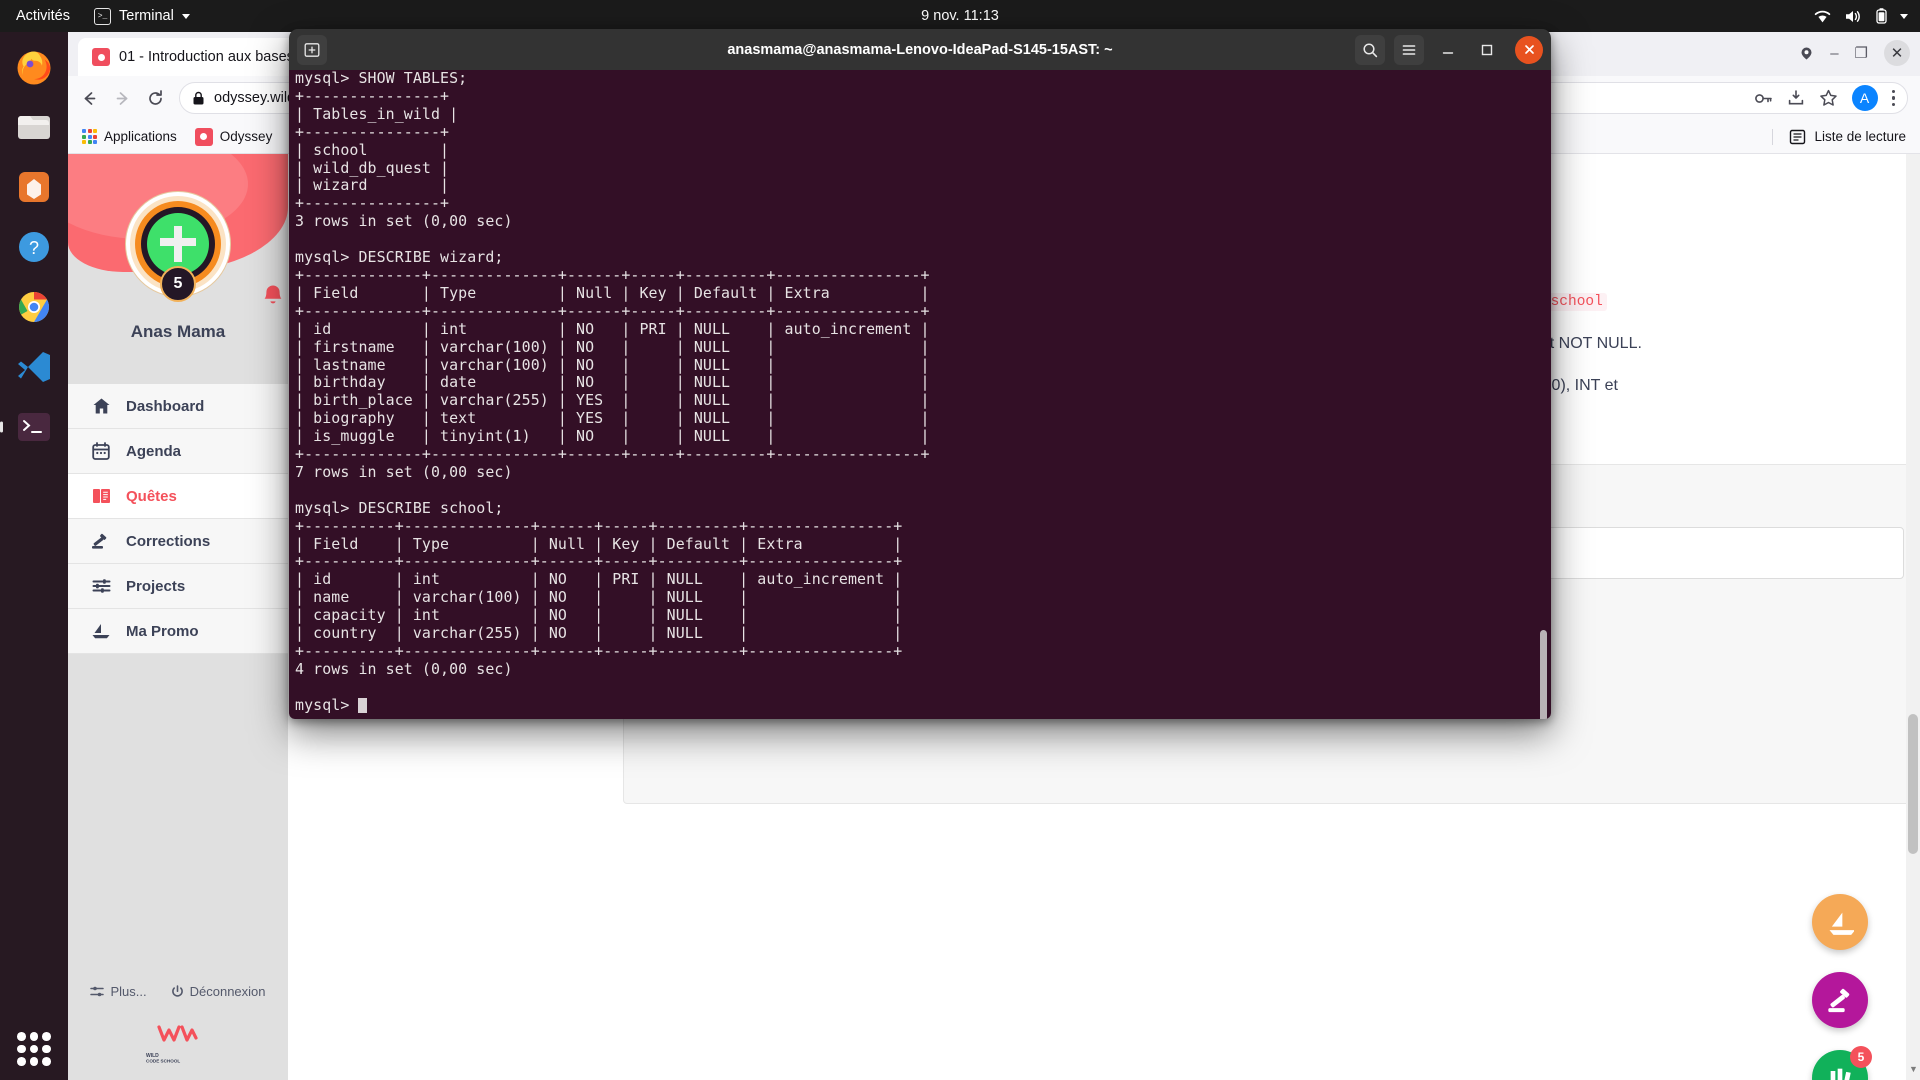 The height and width of the screenshot is (1080, 1920). I want to click on address-bar-actions: A, so click(1824, 98).